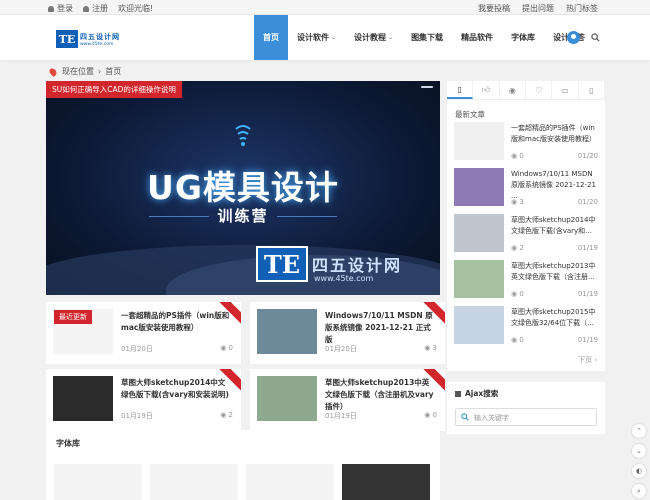 Image resolution: width=650 pixels, height=500 pixels. I want to click on tab-comments: ▭, so click(565, 90).